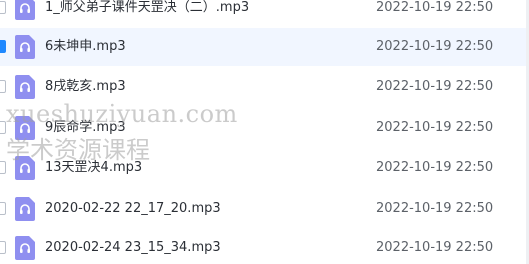 The height and width of the screenshot is (264, 529). What do you see at coordinates (85, 47) in the screenshot?
I see `file-name: 6未坤申.mp3` at bounding box center [85, 47].